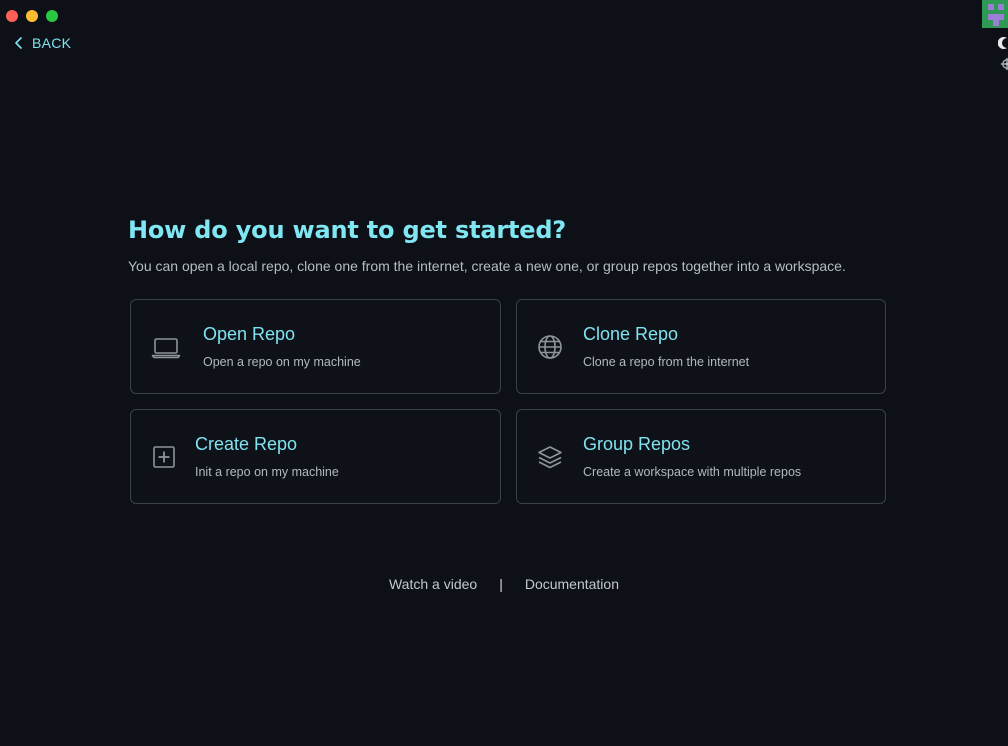 This screenshot has width=1008, height=746. What do you see at coordinates (246, 444) in the screenshot?
I see `create-repo-title: Create Repo` at bounding box center [246, 444].